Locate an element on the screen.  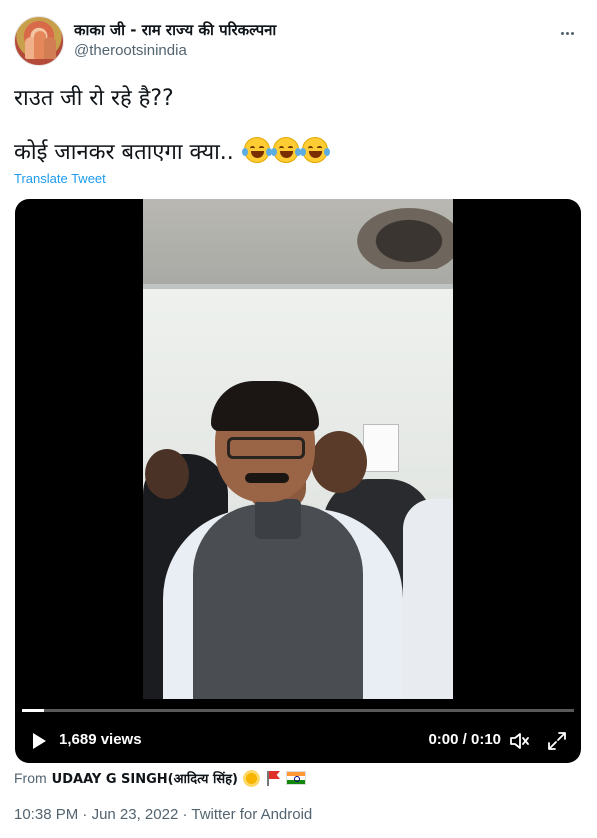
more-options-icon is located at coordinates (567, 33).